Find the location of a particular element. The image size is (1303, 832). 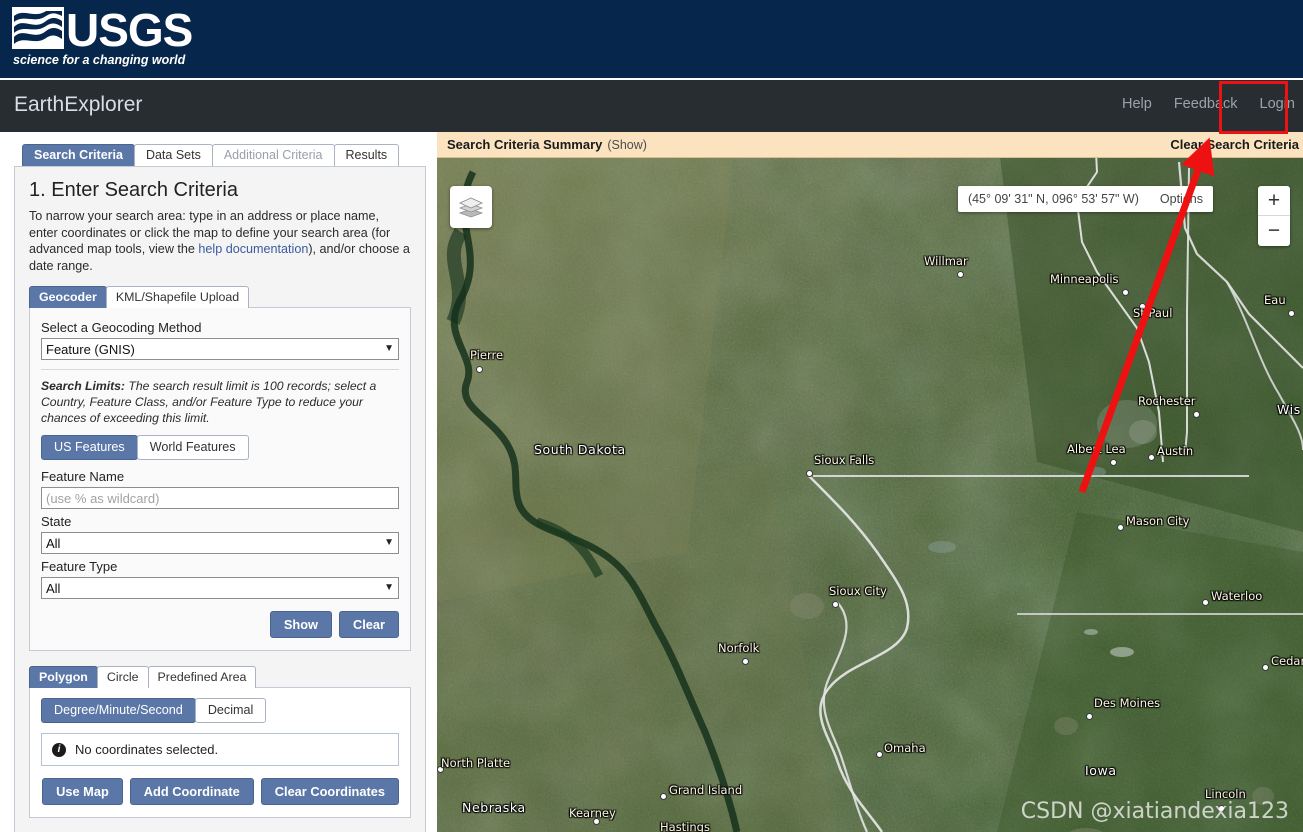

usgs-logo: USGS science for a changing world is located at coordinates (102, 37).